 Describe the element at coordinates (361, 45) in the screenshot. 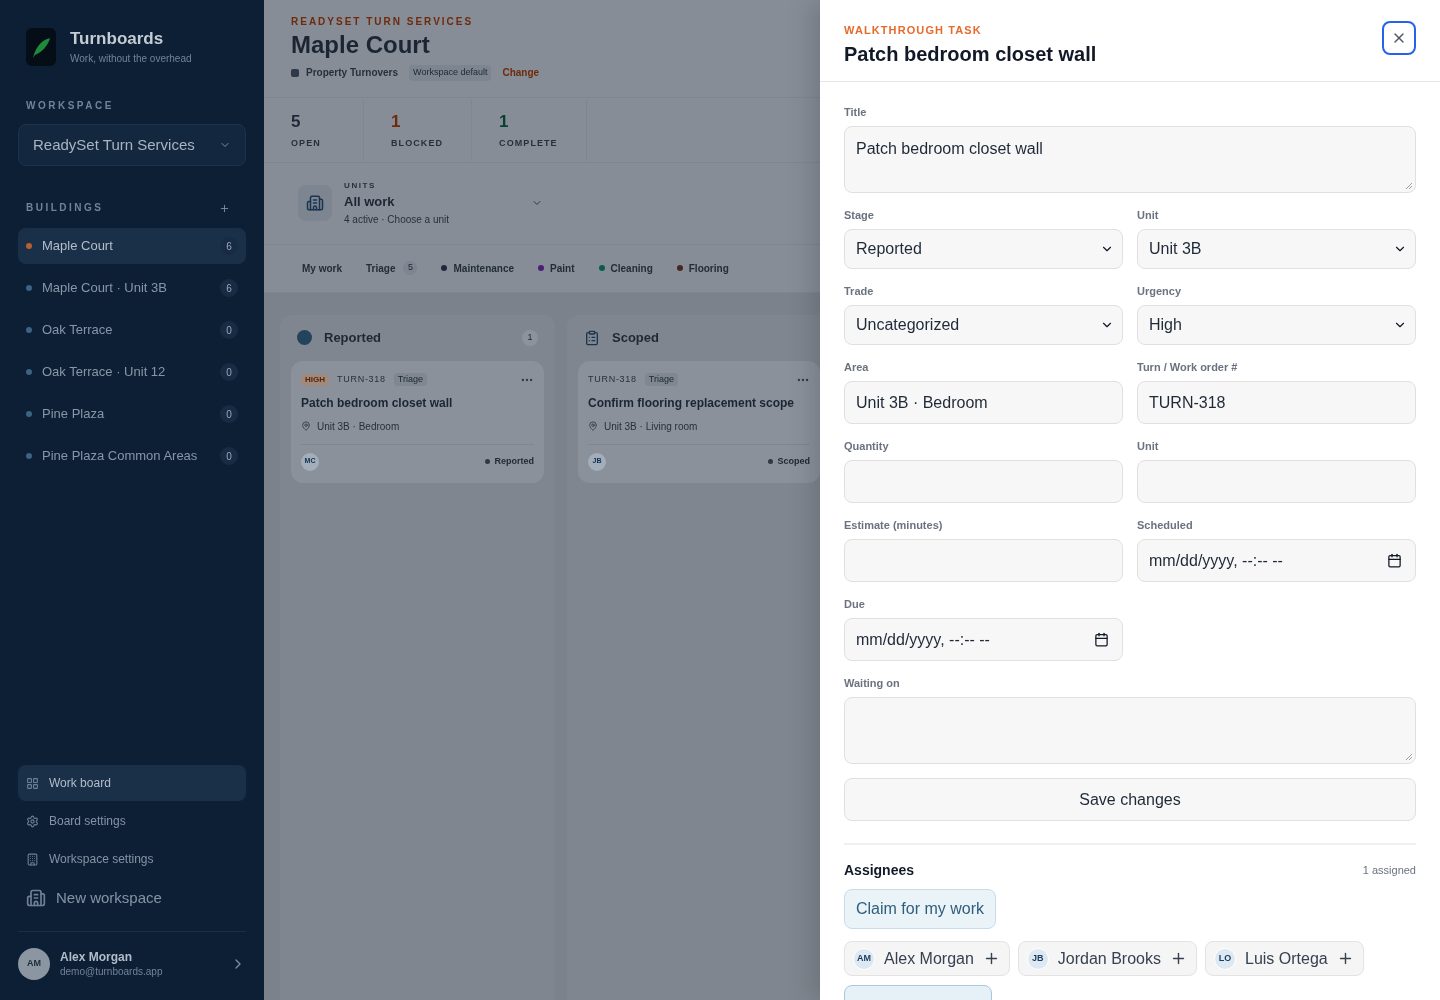

I see `page-title: Maple Court` at that location.